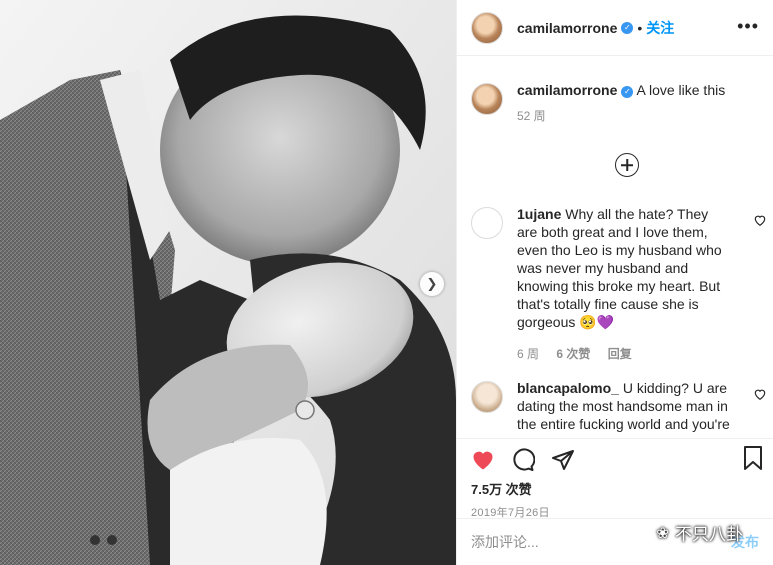 This screenshot has width=773, height=565. I want to click on caption-body: camilamorrone ✓ A love like this 52 周, so click(637, 103).